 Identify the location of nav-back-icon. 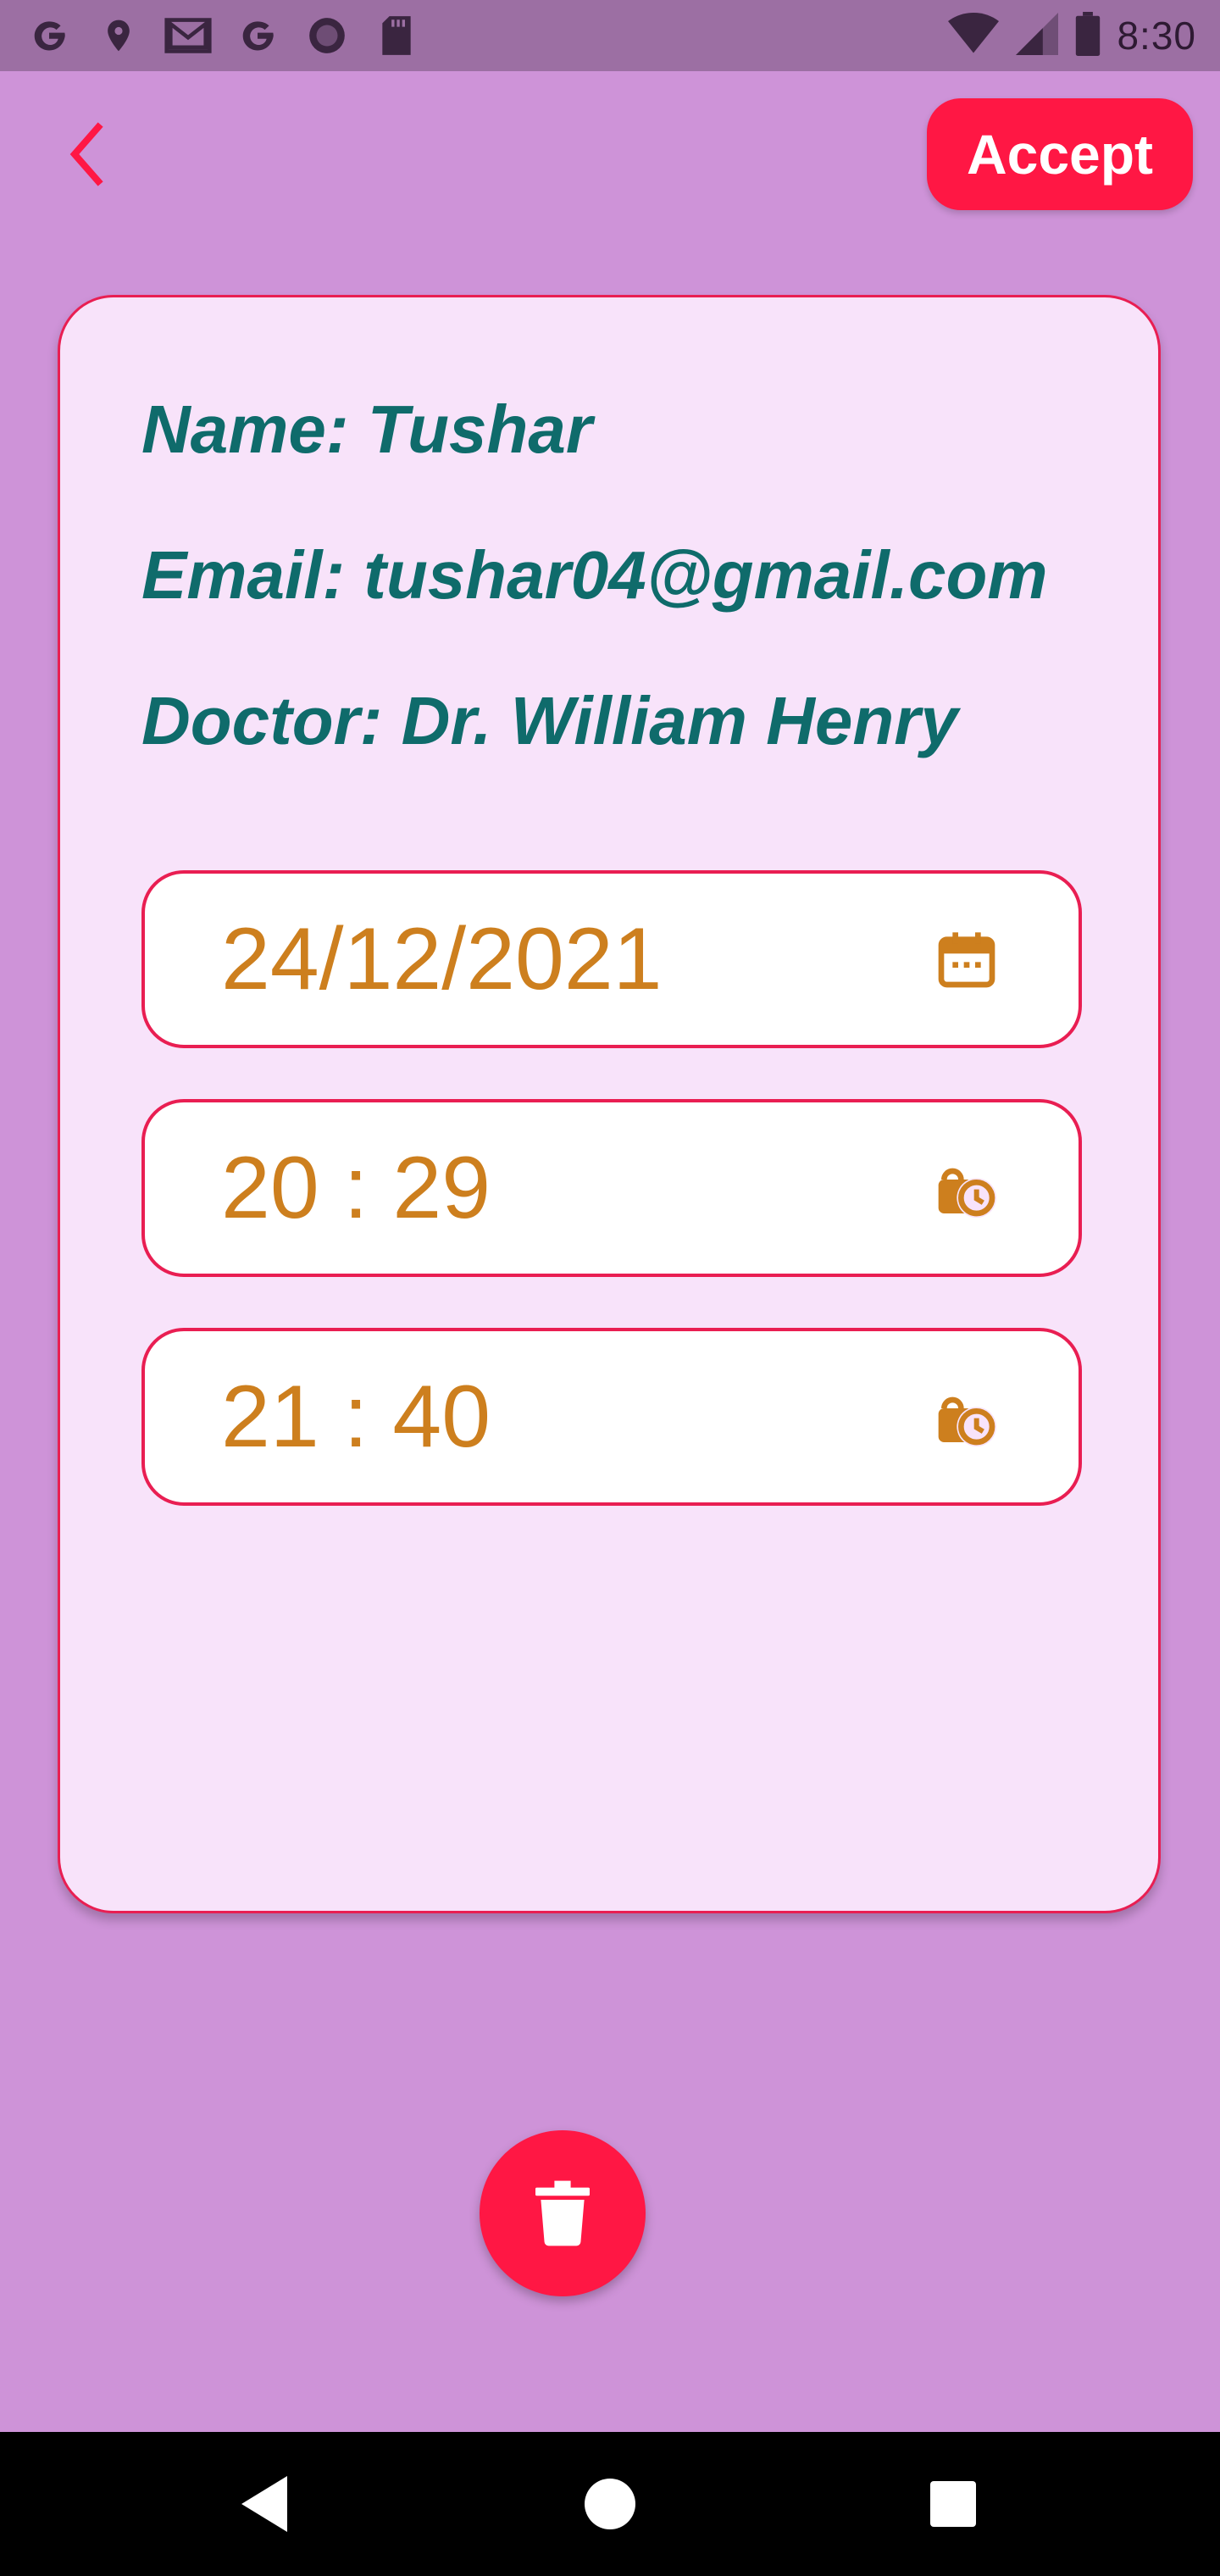
(264, 2504).